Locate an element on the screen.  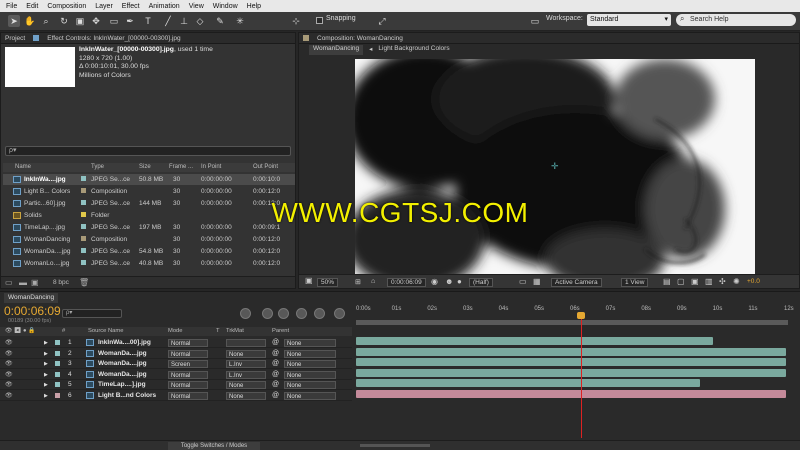
timeline-icon: ▥ is located at coordinates (709, 281).